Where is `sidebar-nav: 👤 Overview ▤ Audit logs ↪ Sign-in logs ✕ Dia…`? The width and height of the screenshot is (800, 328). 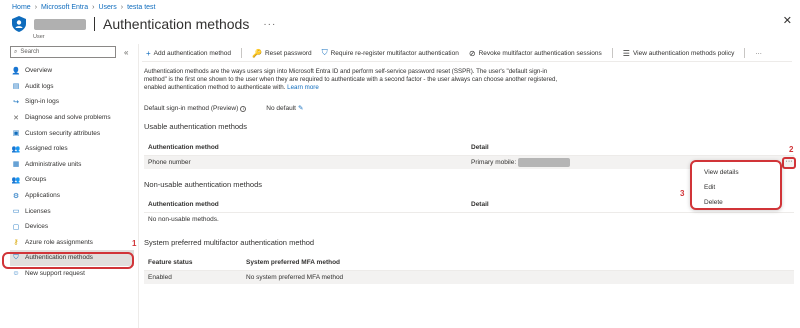 sidebar-nav: 👤 Overview ▤ Audit logs ↪ Sign-in logs ✕ Dia… is located at coordinates (72, 172).